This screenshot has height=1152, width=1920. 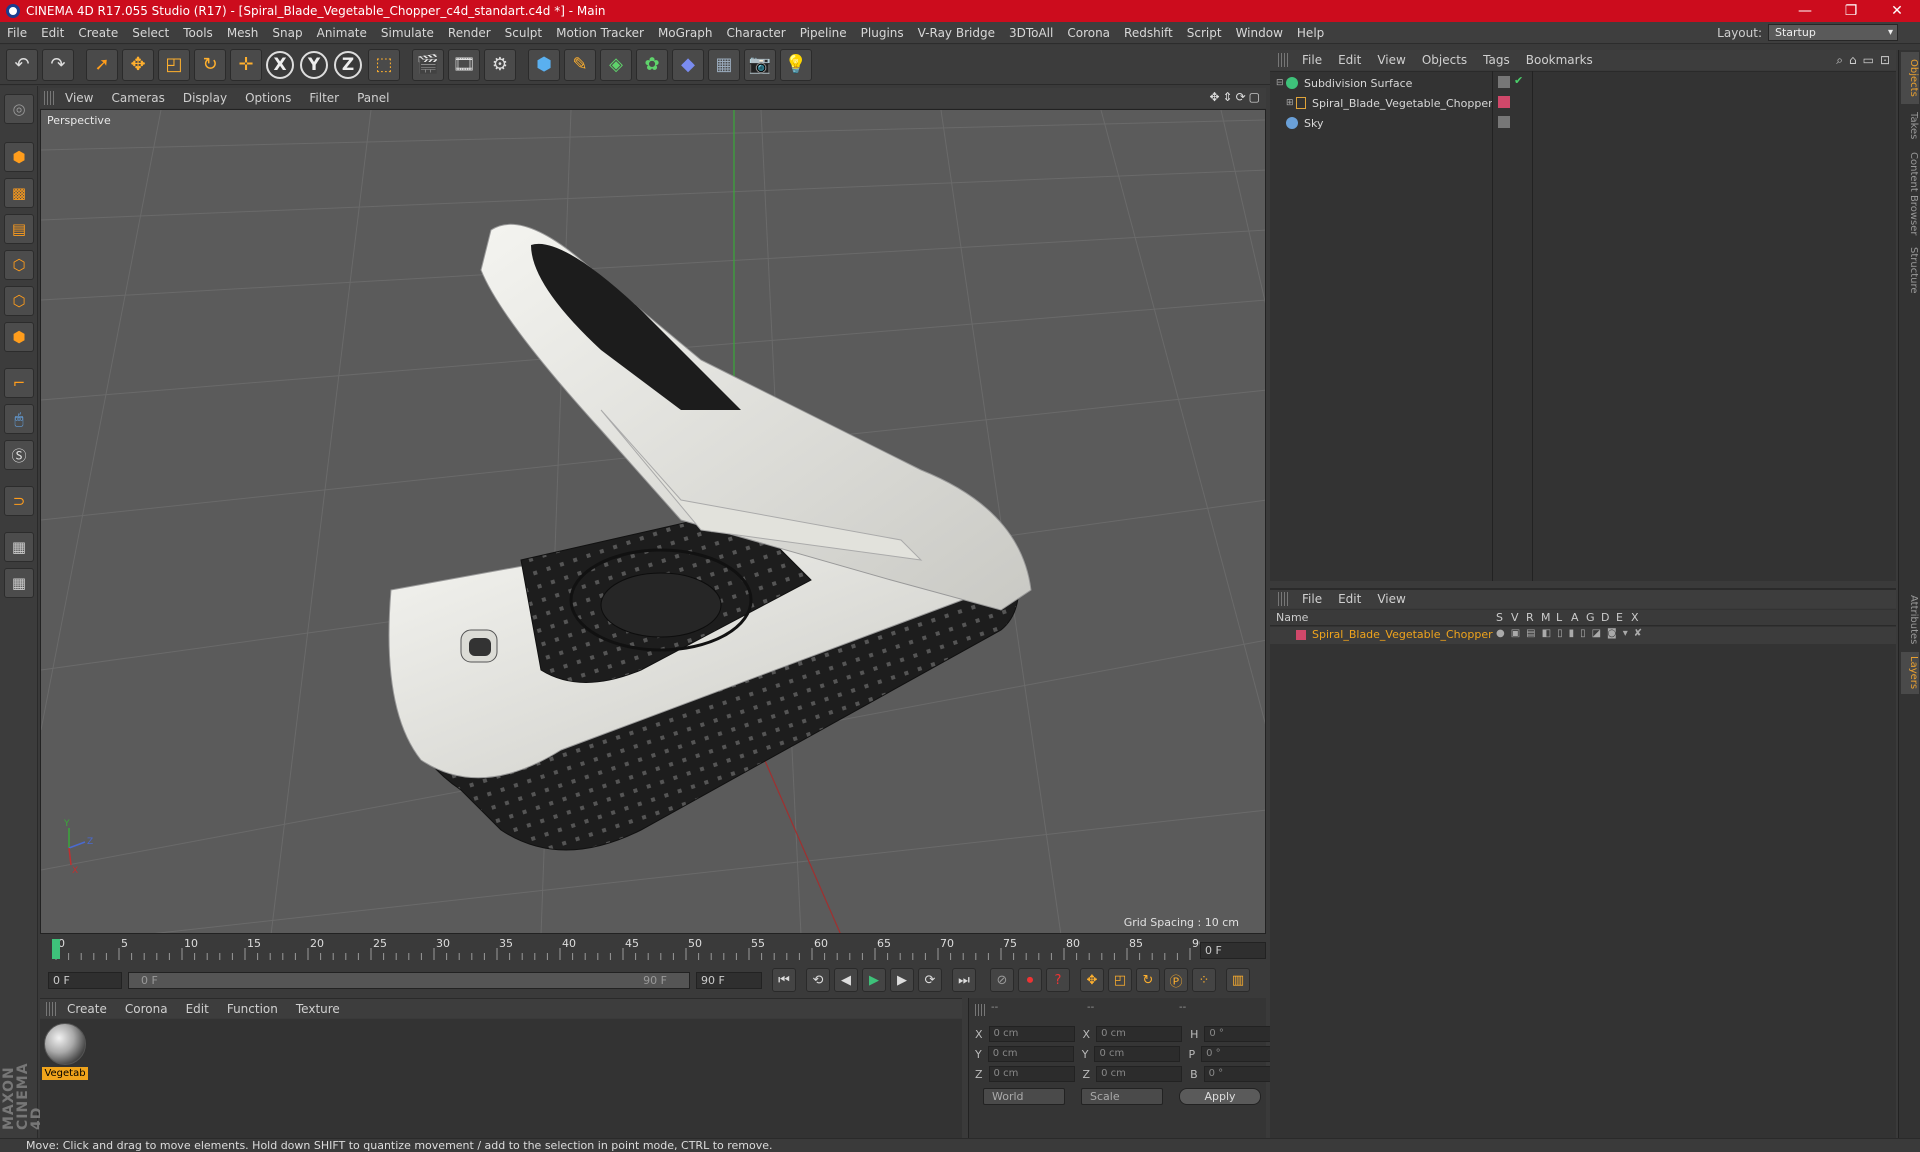 I want to click on subdivision-icon: ◈, so click(x=616, y=64).